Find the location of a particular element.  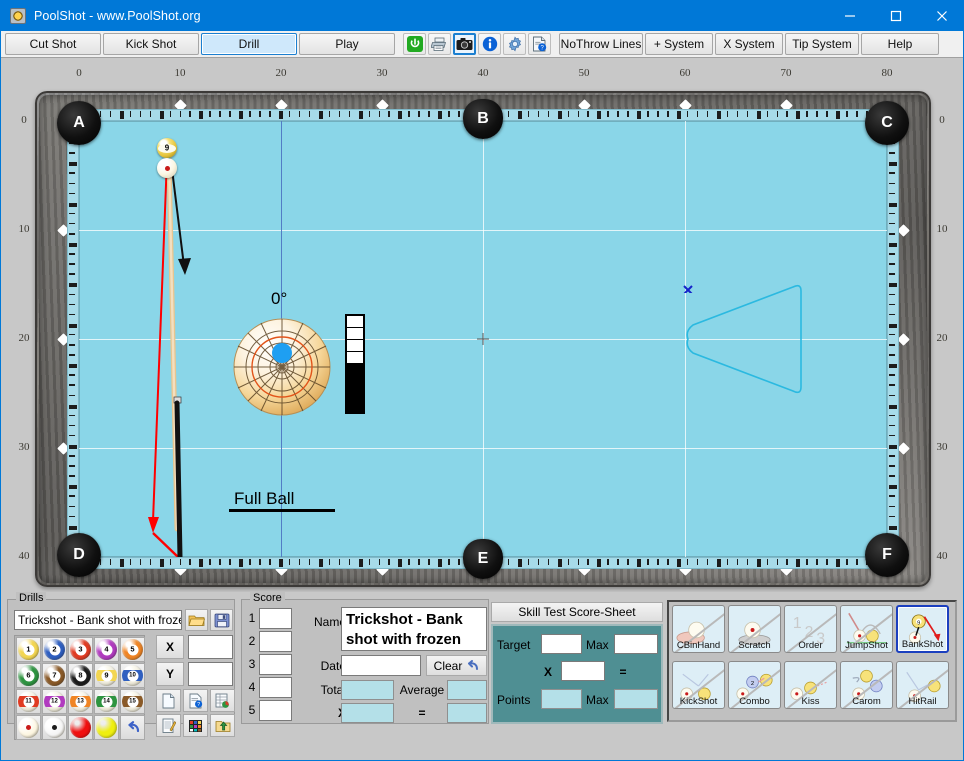

shot-type-bankshot: 9 BankShot is located at coordinates (922, 629).